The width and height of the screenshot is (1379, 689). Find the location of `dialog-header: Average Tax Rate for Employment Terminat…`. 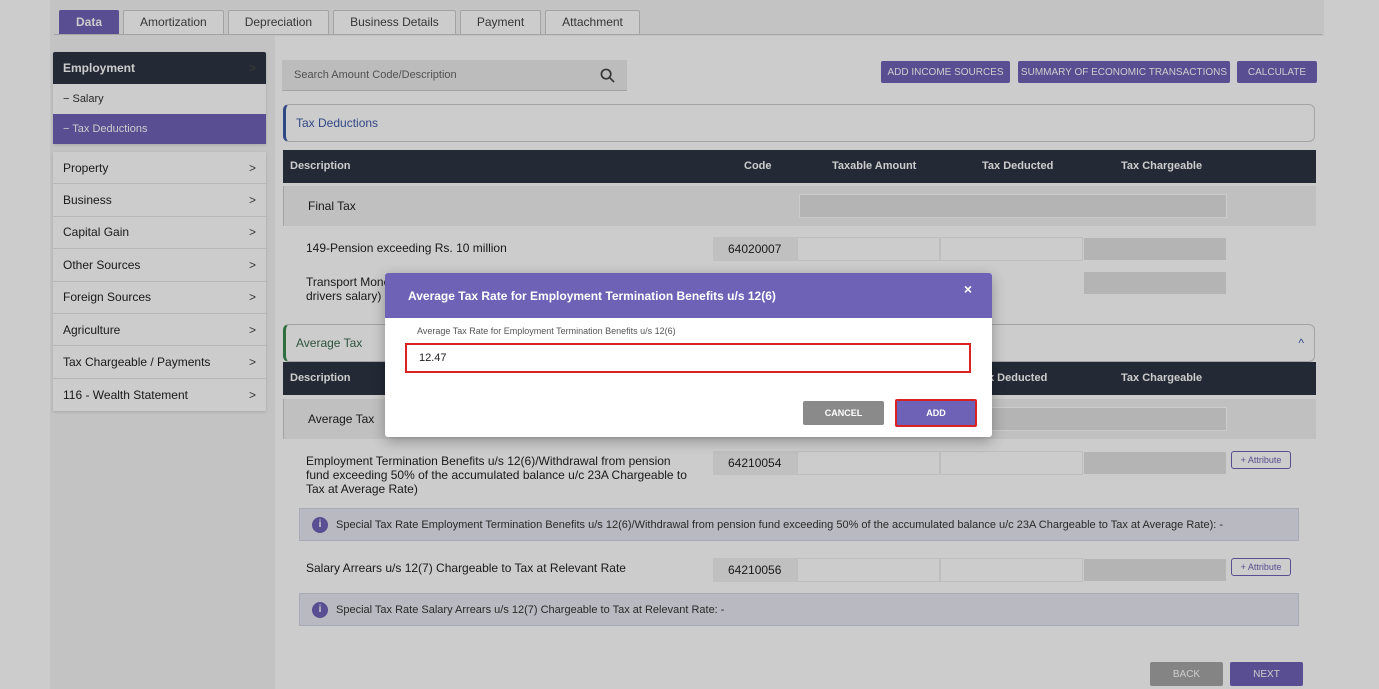

dialog-header: Average Tax Rate for Employment Terminat… is located at coordinates (688, 295).